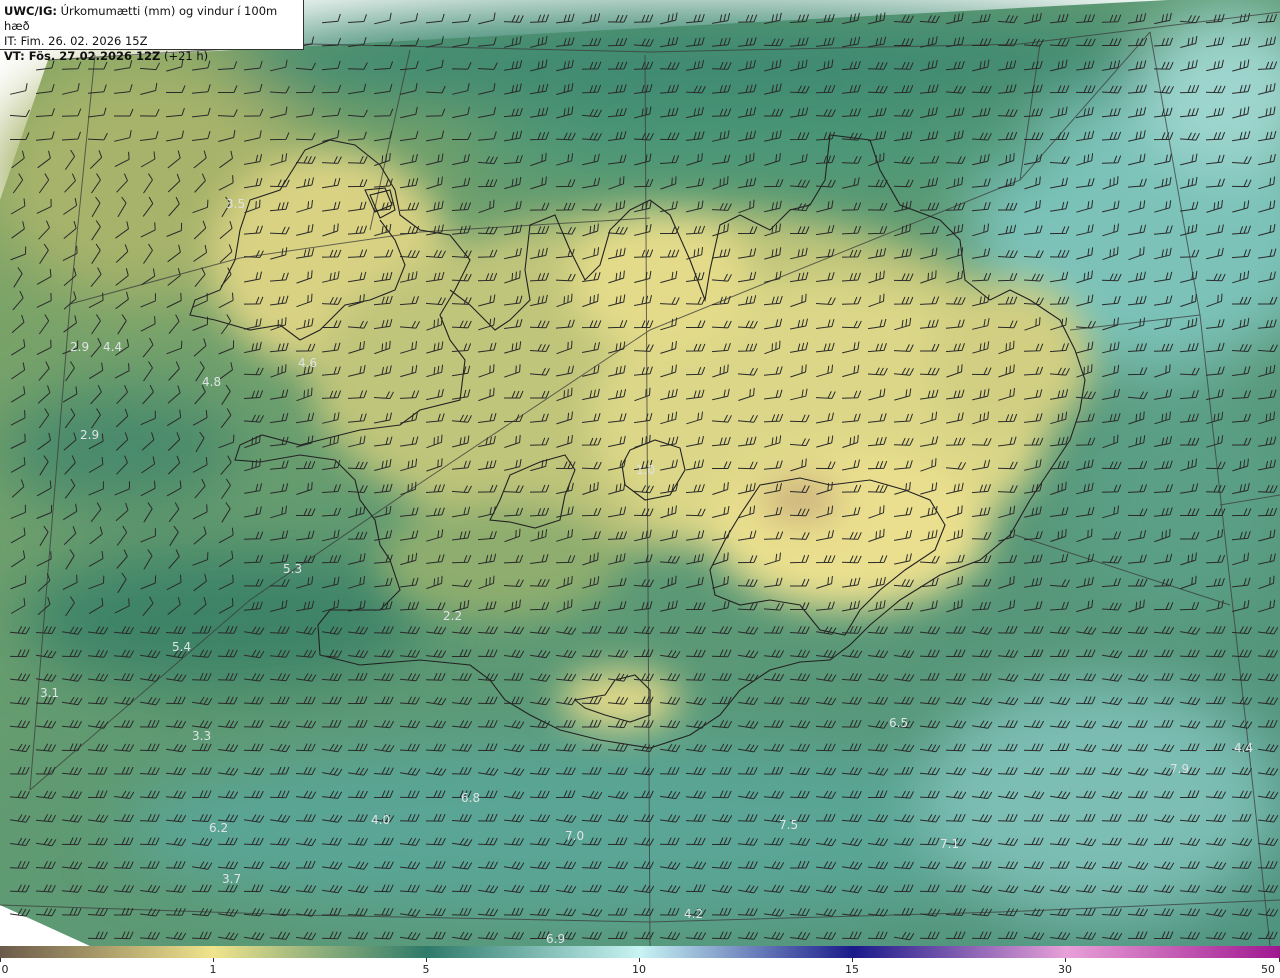 Image resolution: width=1280 pixels, height=978 pixels. What do you see at coordinates (49, 693) in the screenshot?
I see `value-label: 3.1` at bounding box center [49, 693].